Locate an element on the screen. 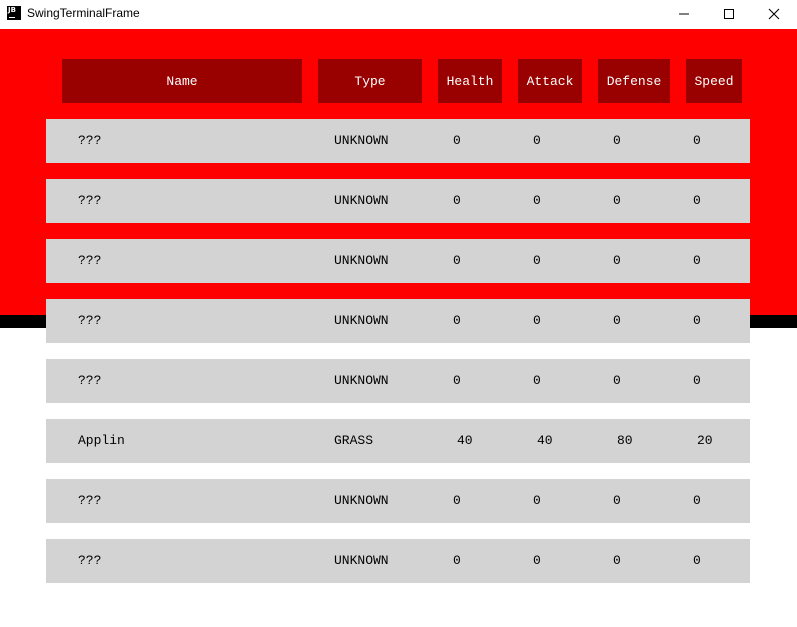 Image resolution: width=797 pixels, height=627 pixels. minimize-icon is located at coordinates (684, 14).